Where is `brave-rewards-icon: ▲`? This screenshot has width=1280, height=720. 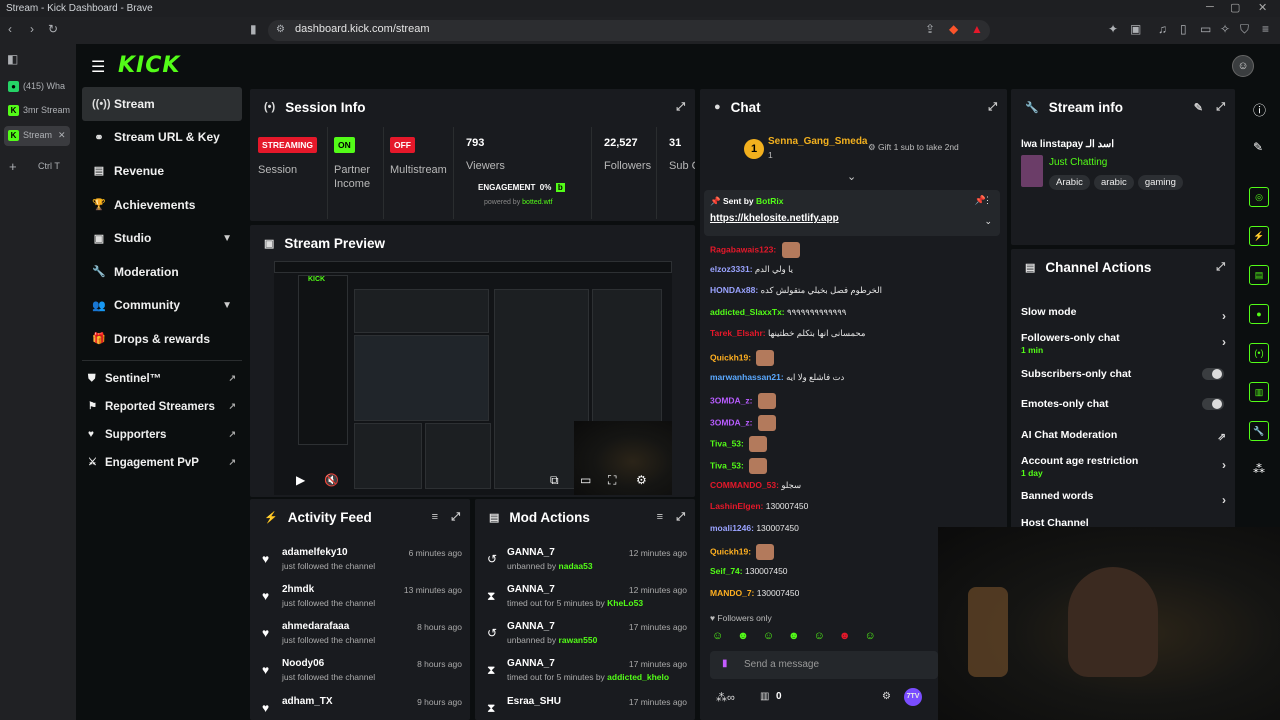
brave-rewards-icon: ▲ is located at coordinates (977, 29).